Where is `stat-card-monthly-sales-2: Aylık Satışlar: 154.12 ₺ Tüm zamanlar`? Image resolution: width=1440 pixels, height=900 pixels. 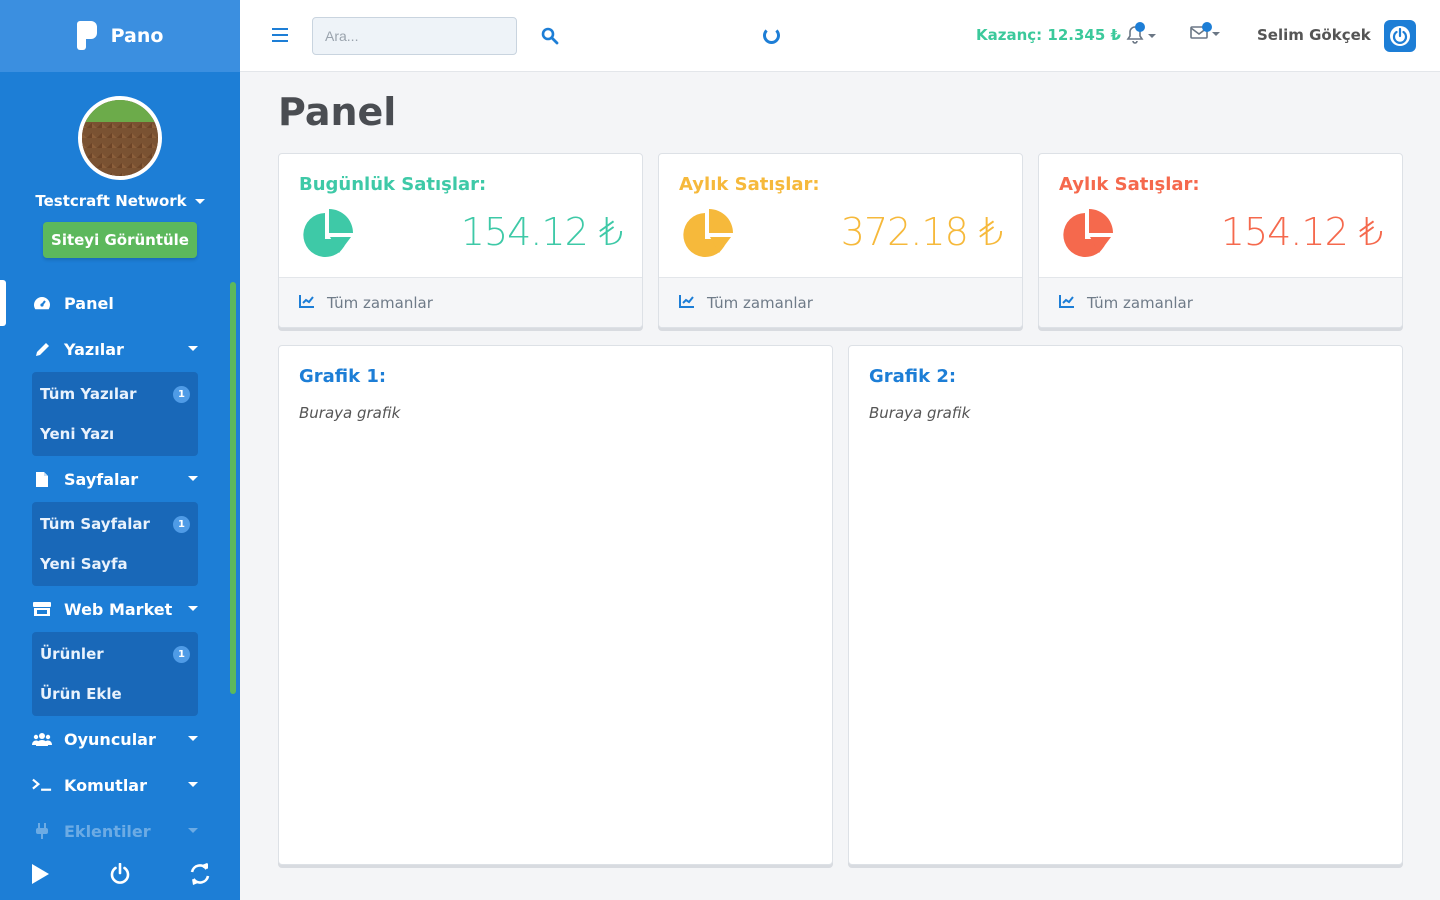 stat-card-monthly-sales-2: Aylık Satışlar: 154.12 ₺ Tüm zamanlar is located at coordinates (1220, 240).